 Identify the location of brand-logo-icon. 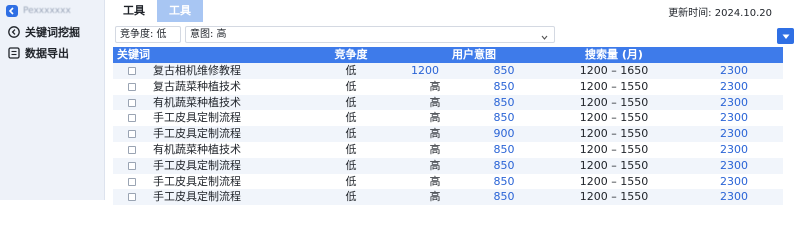
(12, 11).